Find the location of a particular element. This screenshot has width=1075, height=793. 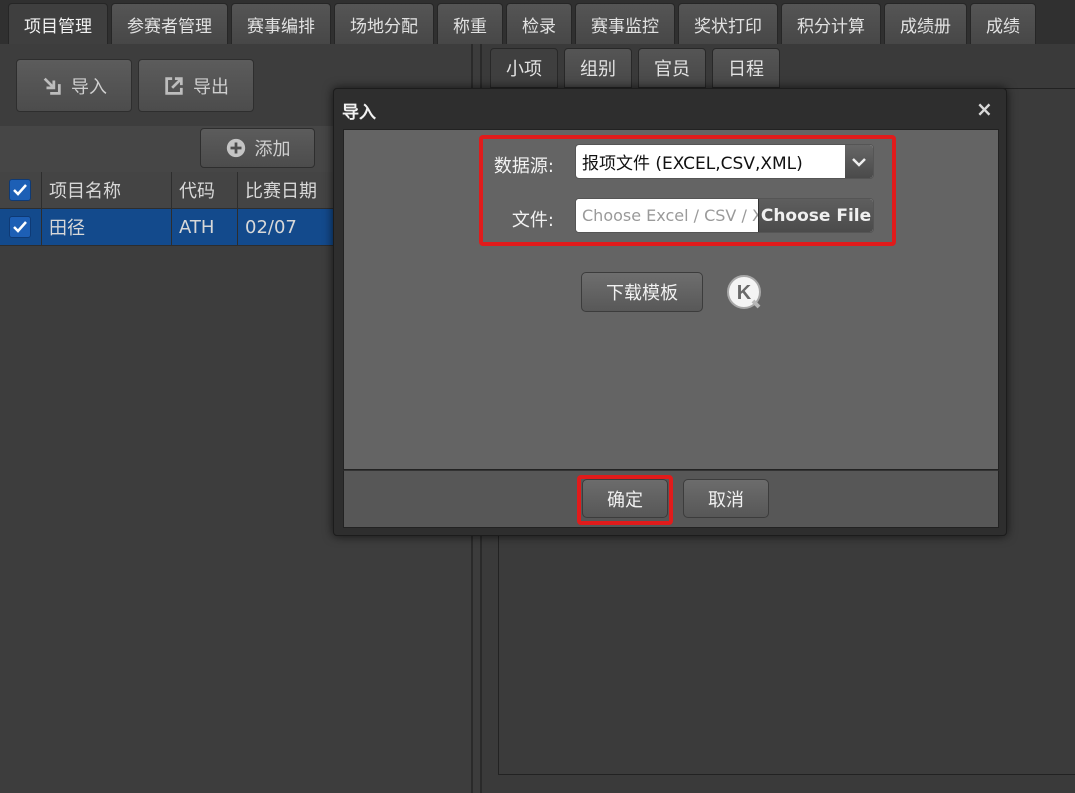

export-label: 导出 is located at coordinates (211, 87).